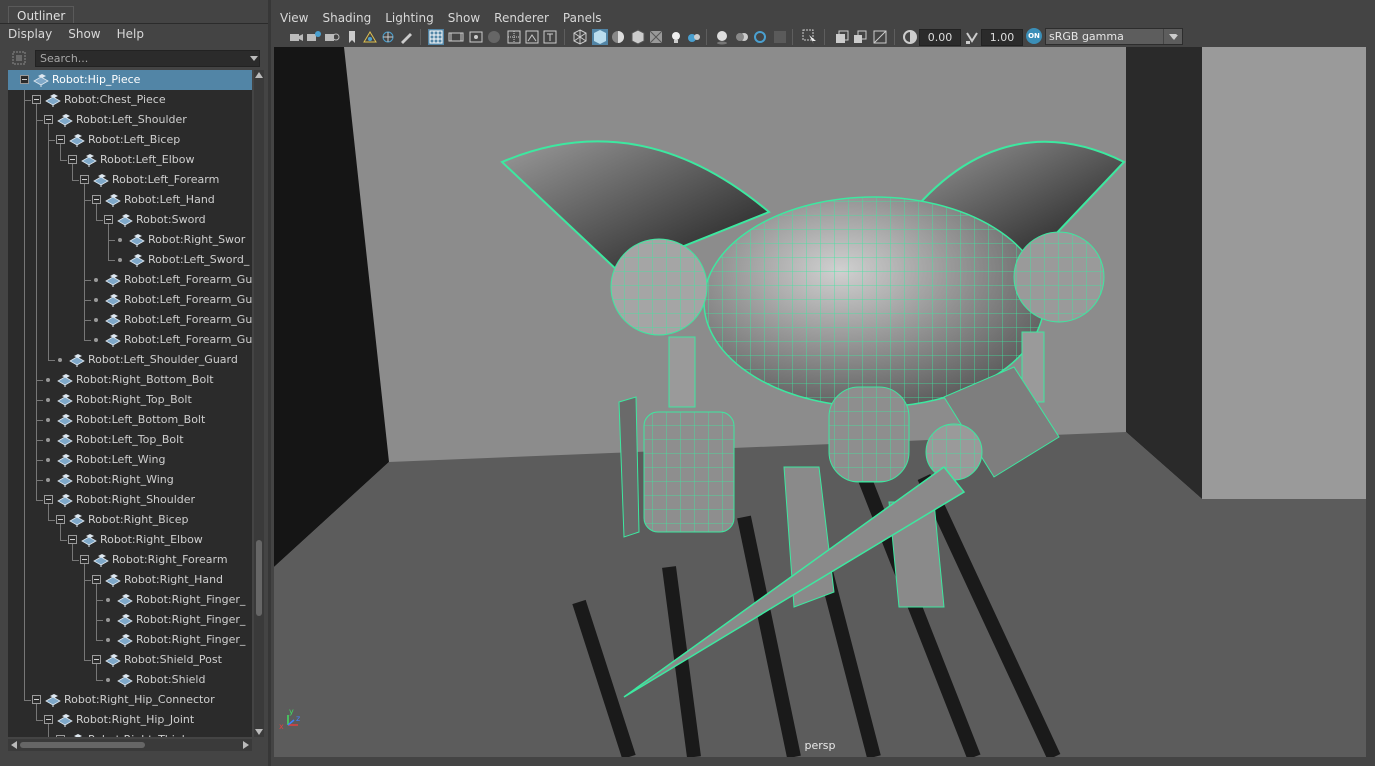 This screenshot has width=1375, height=766. What do you see at coordinates (130, 240) in the screenshot?
I see `outliner-item: Robot:Right_Swor` at bounding box center [130, 240].